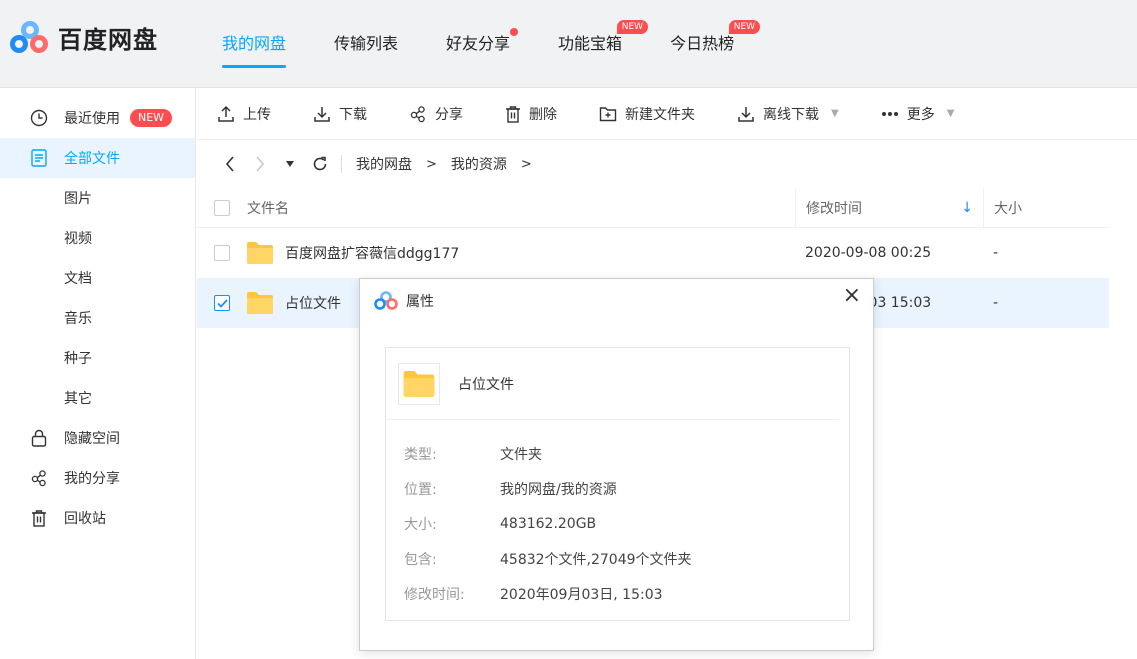  What do you see at coordinates (558, 489) in the screenshot?
I see `property-value: 我的网盘/我的资源` at bounding box center [558, 489].